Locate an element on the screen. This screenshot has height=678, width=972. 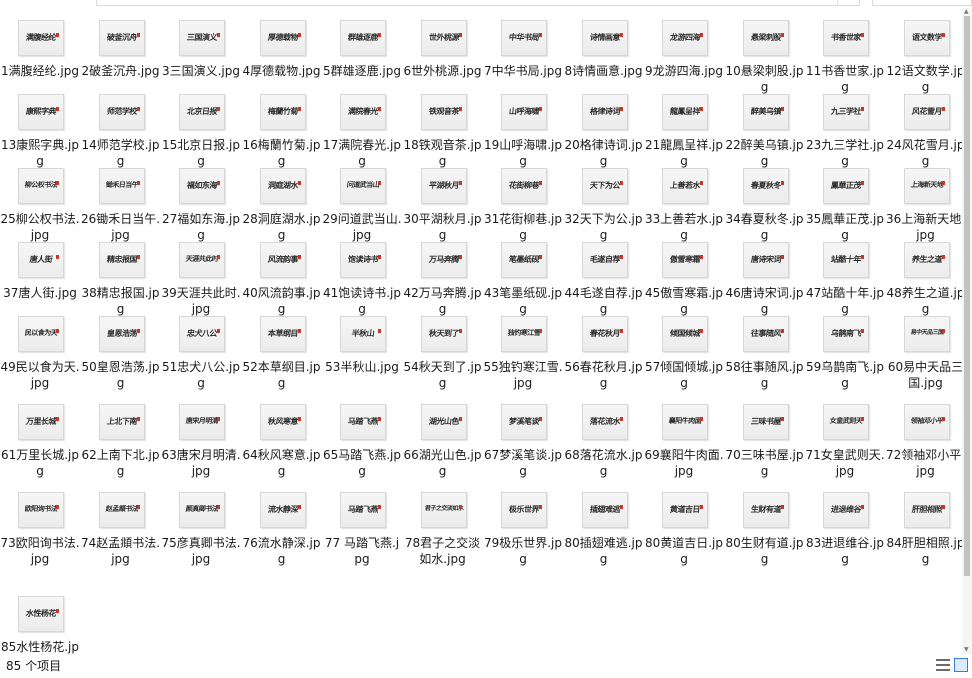
large-icons-view-icon is located at coordinates (961, 665).